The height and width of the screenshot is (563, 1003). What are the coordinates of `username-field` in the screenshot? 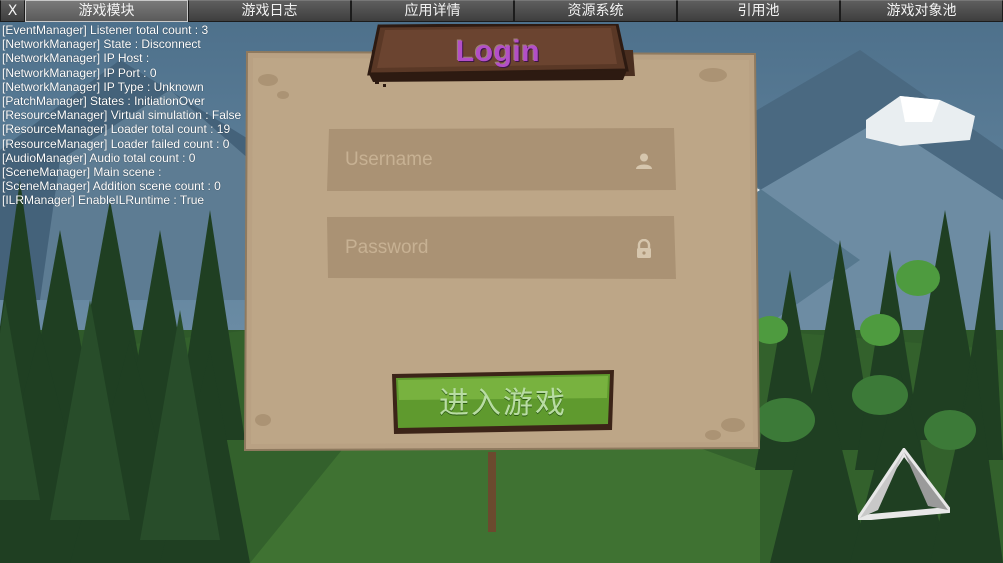 It's located at (501, 159).